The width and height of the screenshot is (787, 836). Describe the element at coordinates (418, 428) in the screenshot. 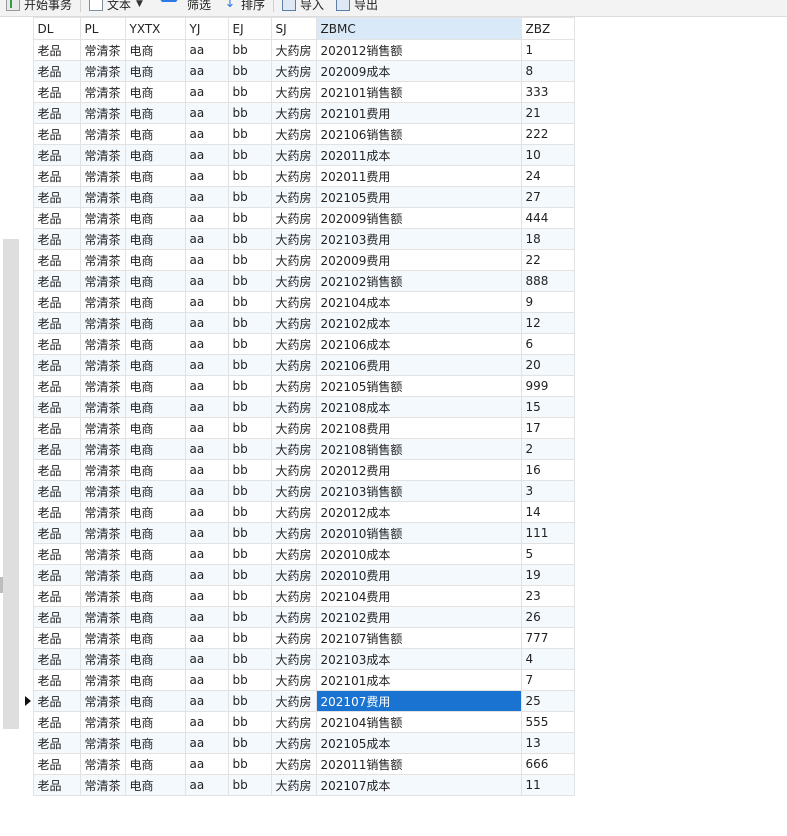

I see `cell-zbmc: 202108费用` at that location.